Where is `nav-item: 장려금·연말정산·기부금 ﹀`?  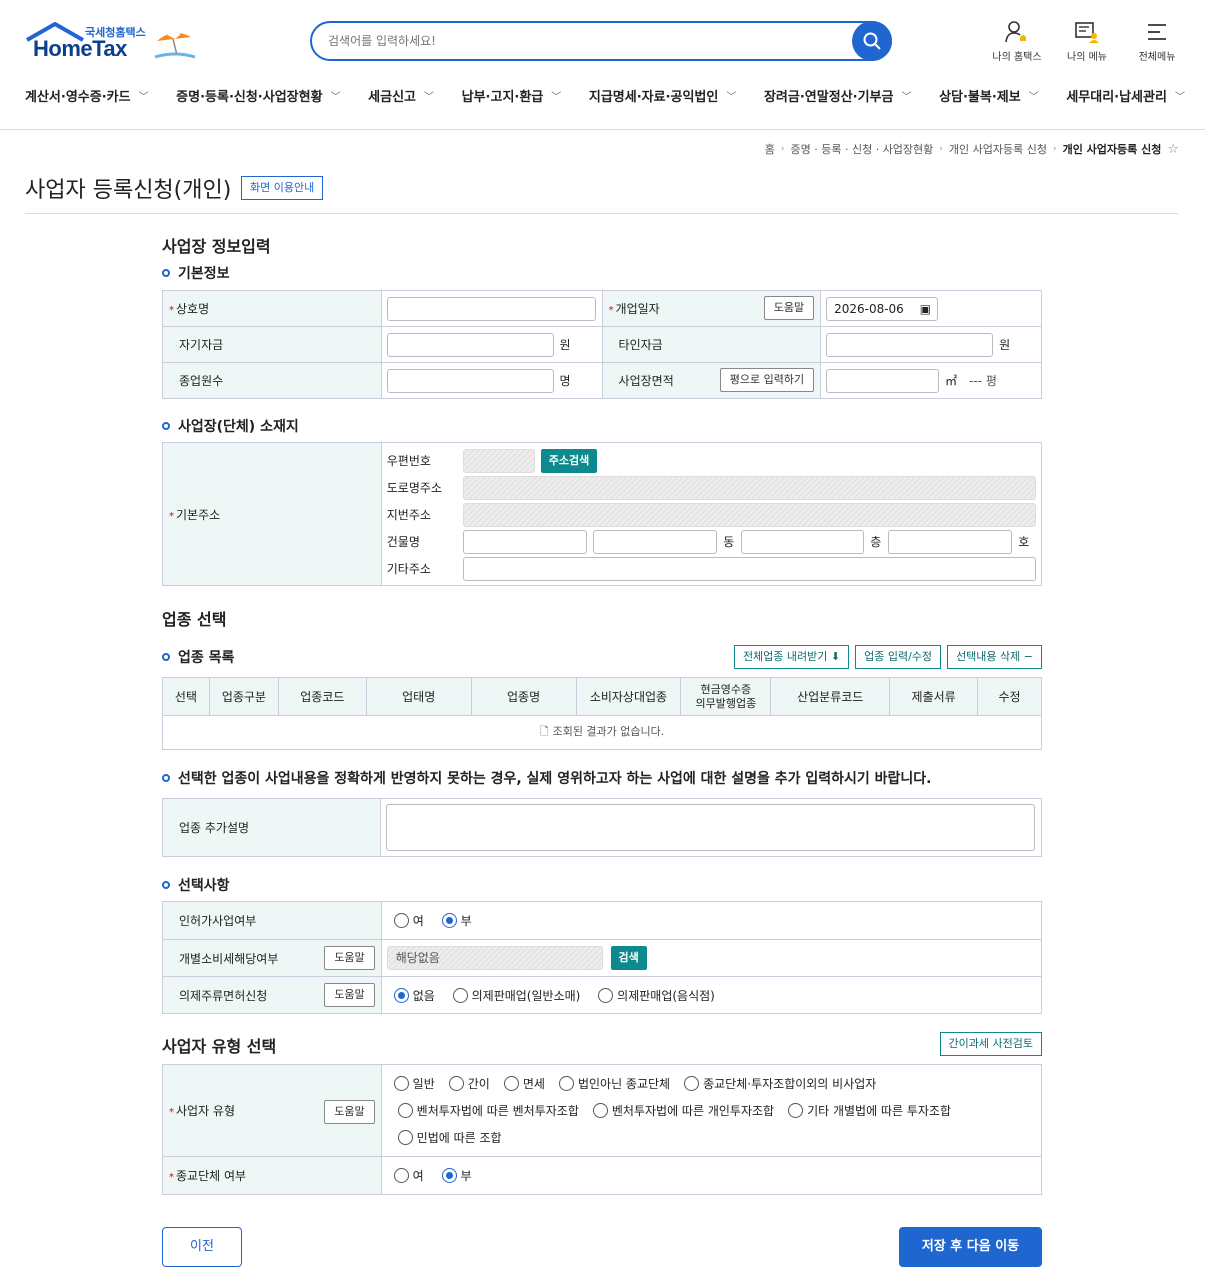
nav-item: 장려금·연말정산·기부금 ﹀ is located at coordinates (837, 95).